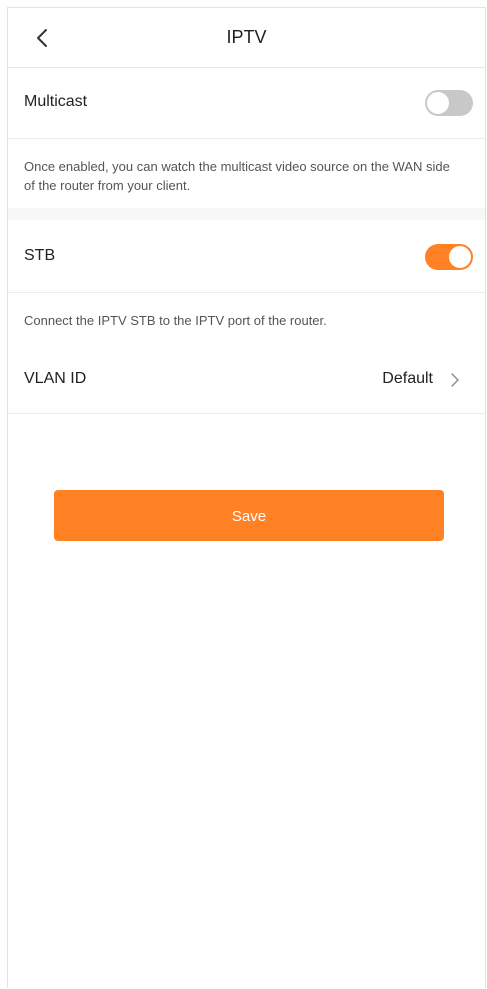 This screenshot has width=487, height=989. I want to click on save-button: Save, so click(249, 515).